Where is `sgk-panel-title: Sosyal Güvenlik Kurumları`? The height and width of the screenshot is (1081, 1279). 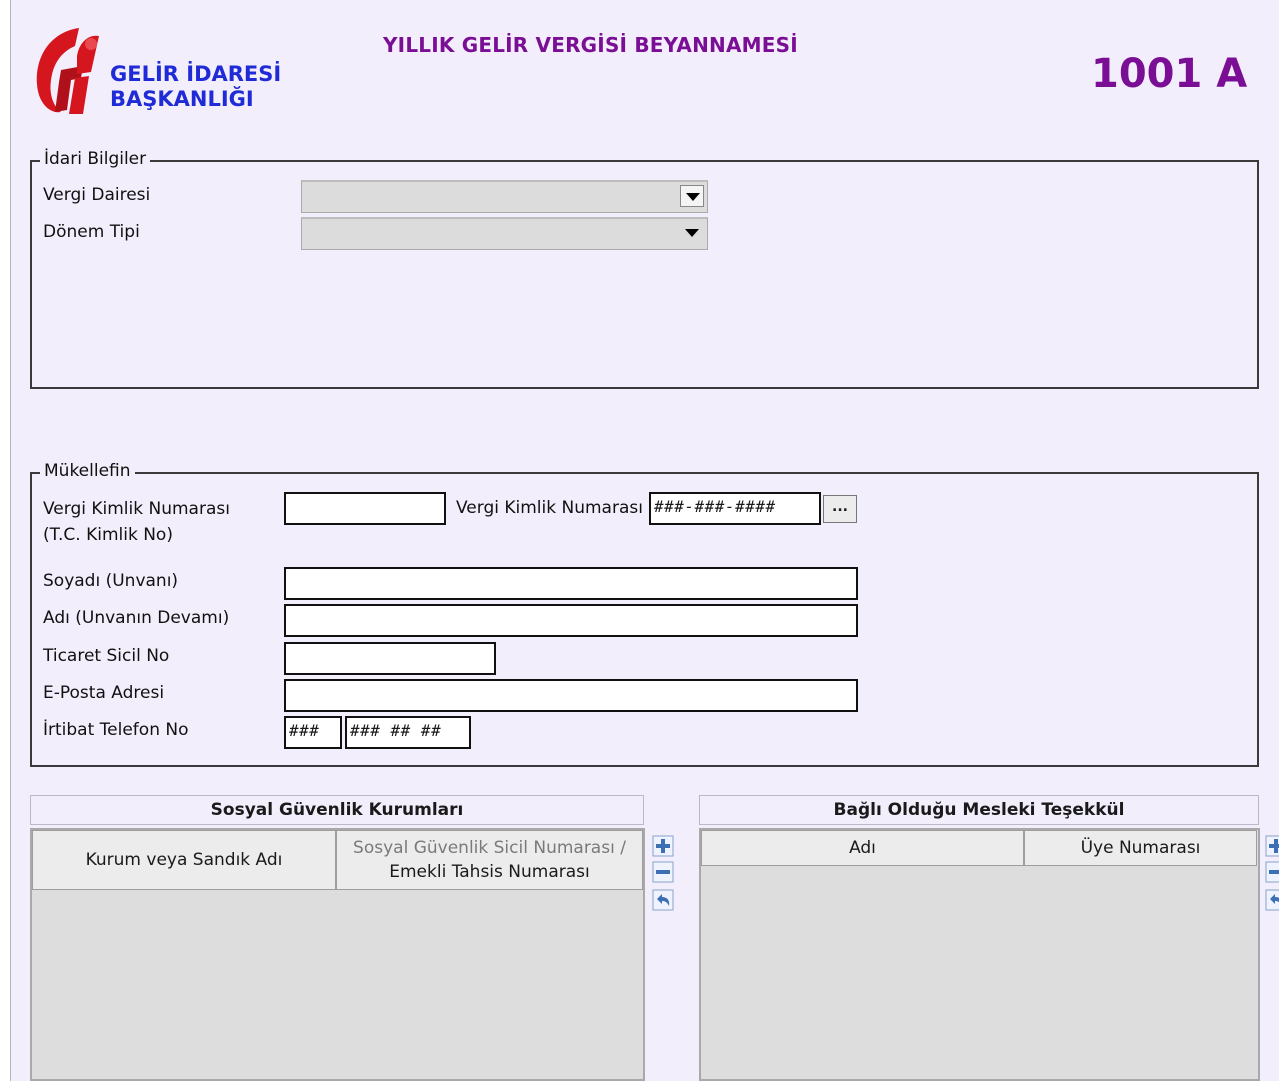
sgk-panel-title: Sosyal Güvenlik Kurumları is located at coordinates (337, 810).